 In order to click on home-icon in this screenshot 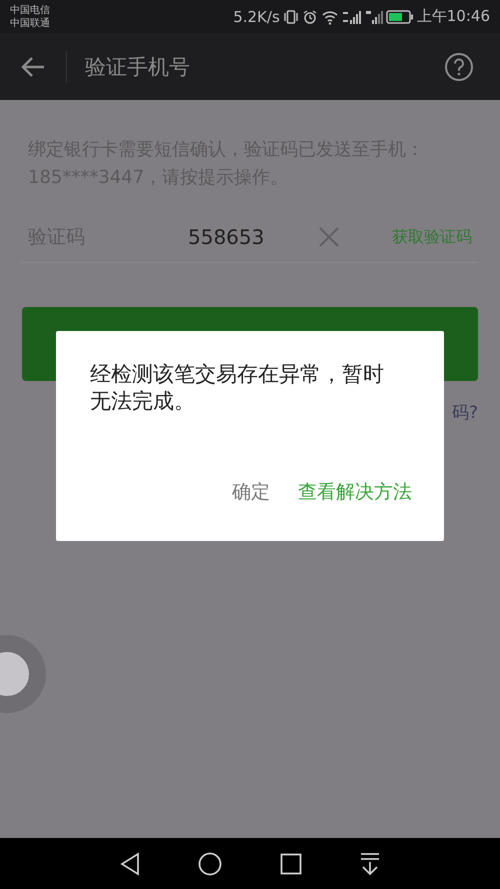, I will do `click(210, 864)`.